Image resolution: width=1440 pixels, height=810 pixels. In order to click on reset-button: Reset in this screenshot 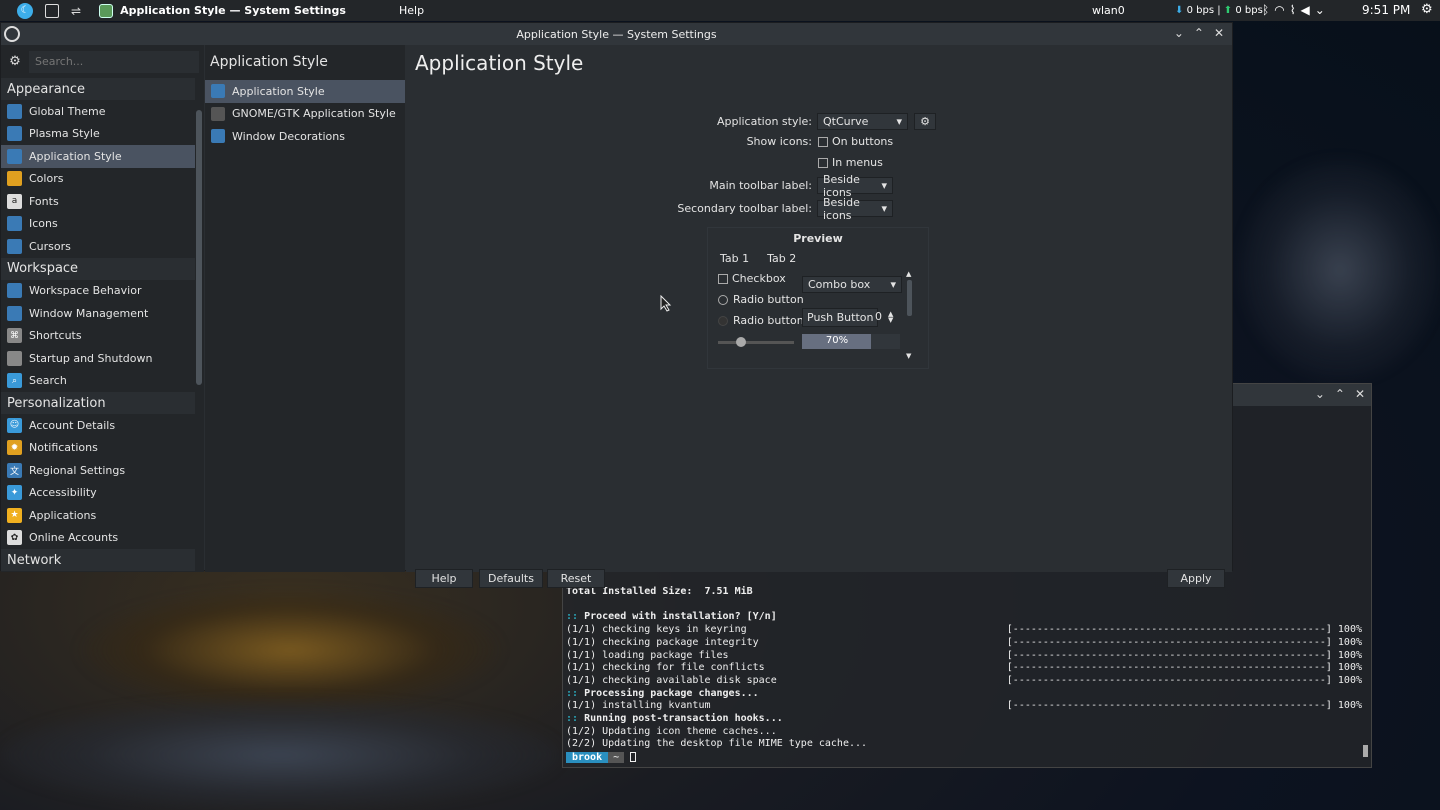, I will do `click(576, 578)`.